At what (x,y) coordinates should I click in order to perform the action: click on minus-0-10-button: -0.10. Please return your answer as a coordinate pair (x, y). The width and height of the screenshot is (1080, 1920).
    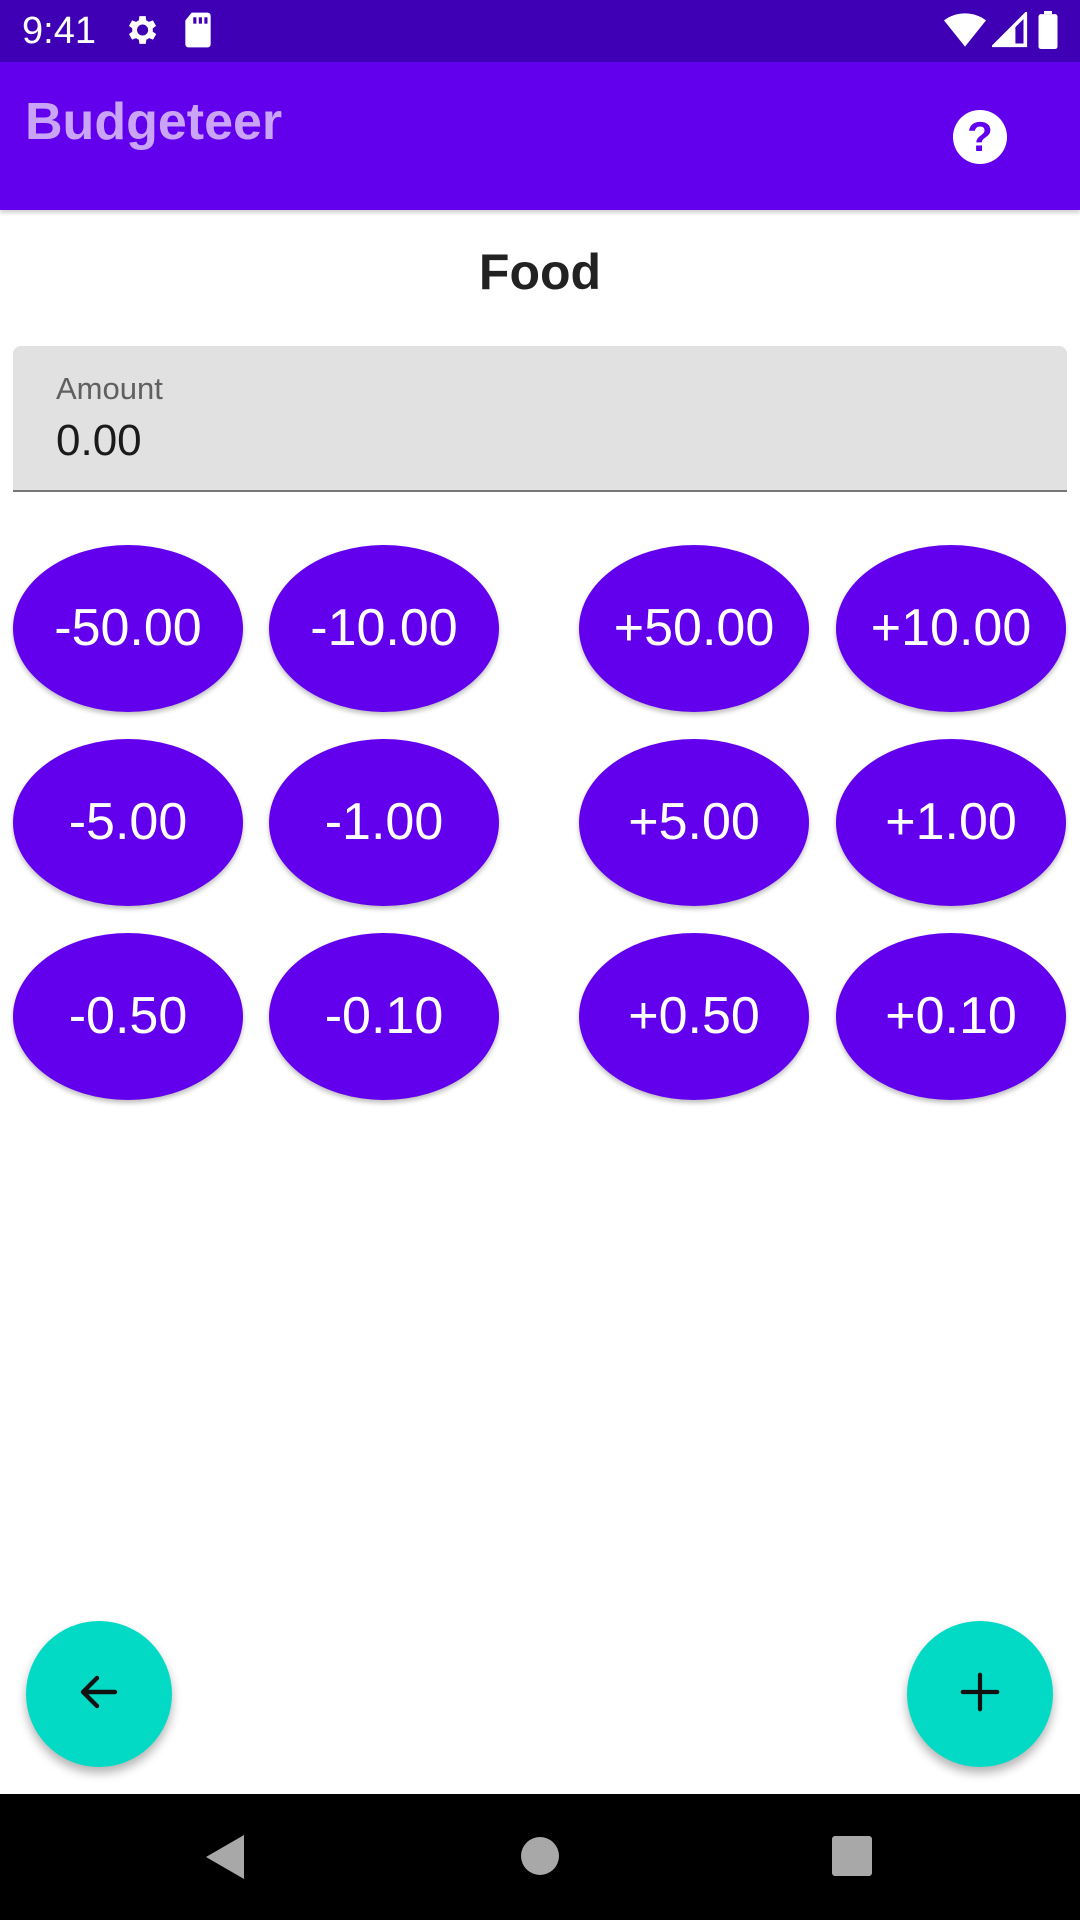
    Looking at the image, I should click on (384, 1016).